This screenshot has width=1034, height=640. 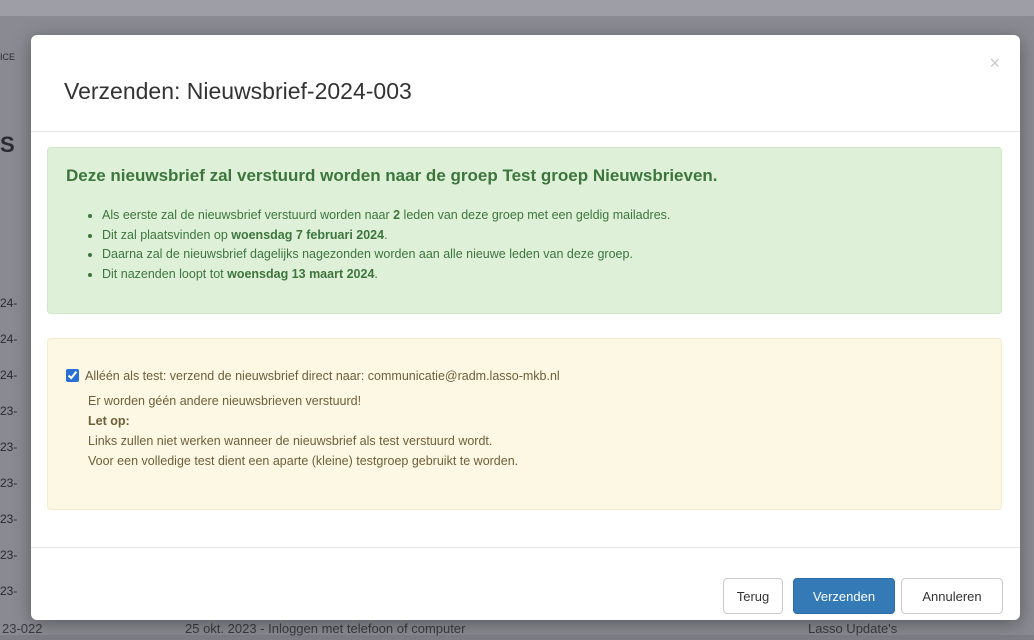 What do you see at coordinates (525, 584) in the screenshot?
I see `modal-footer: Terug Verzenden Annuleren` at bounding box center [525, 584].